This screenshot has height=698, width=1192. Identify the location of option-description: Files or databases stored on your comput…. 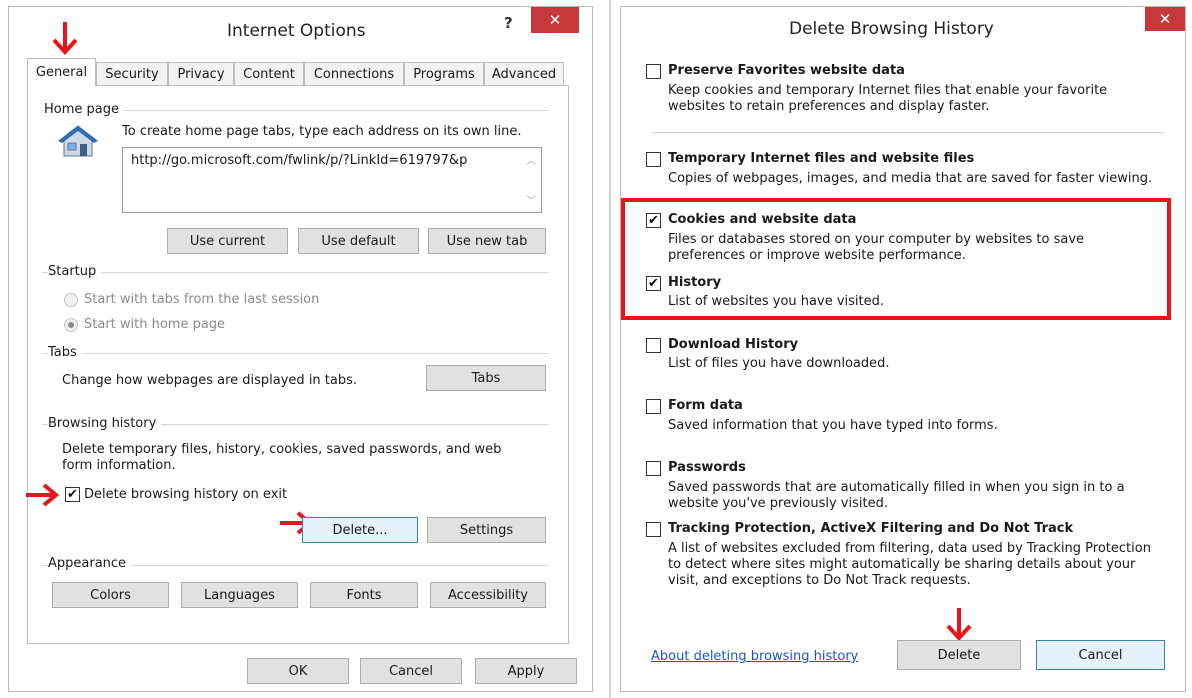
(876, 247).